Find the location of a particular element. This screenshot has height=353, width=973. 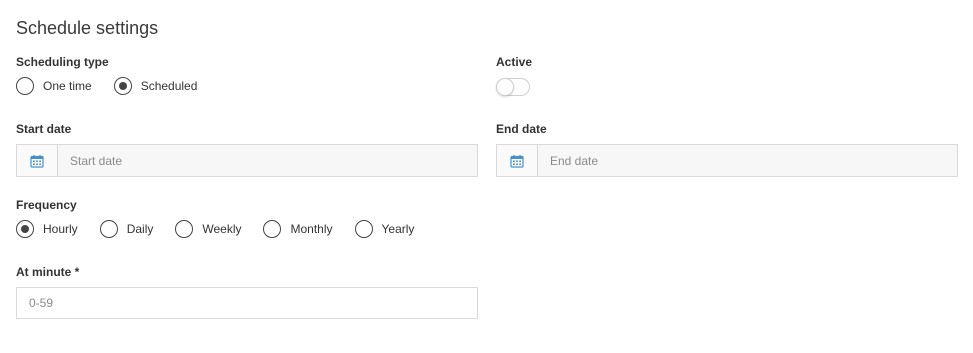

frequency-radio-group: Hourly Daily Weekly Monthly Yearly is located at coordinates (226, 229).